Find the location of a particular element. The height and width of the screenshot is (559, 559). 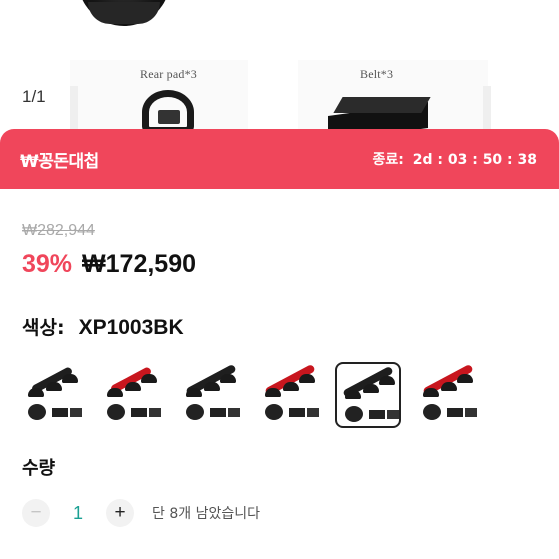

color-swatch-selected is located at coordinates (368, 395).